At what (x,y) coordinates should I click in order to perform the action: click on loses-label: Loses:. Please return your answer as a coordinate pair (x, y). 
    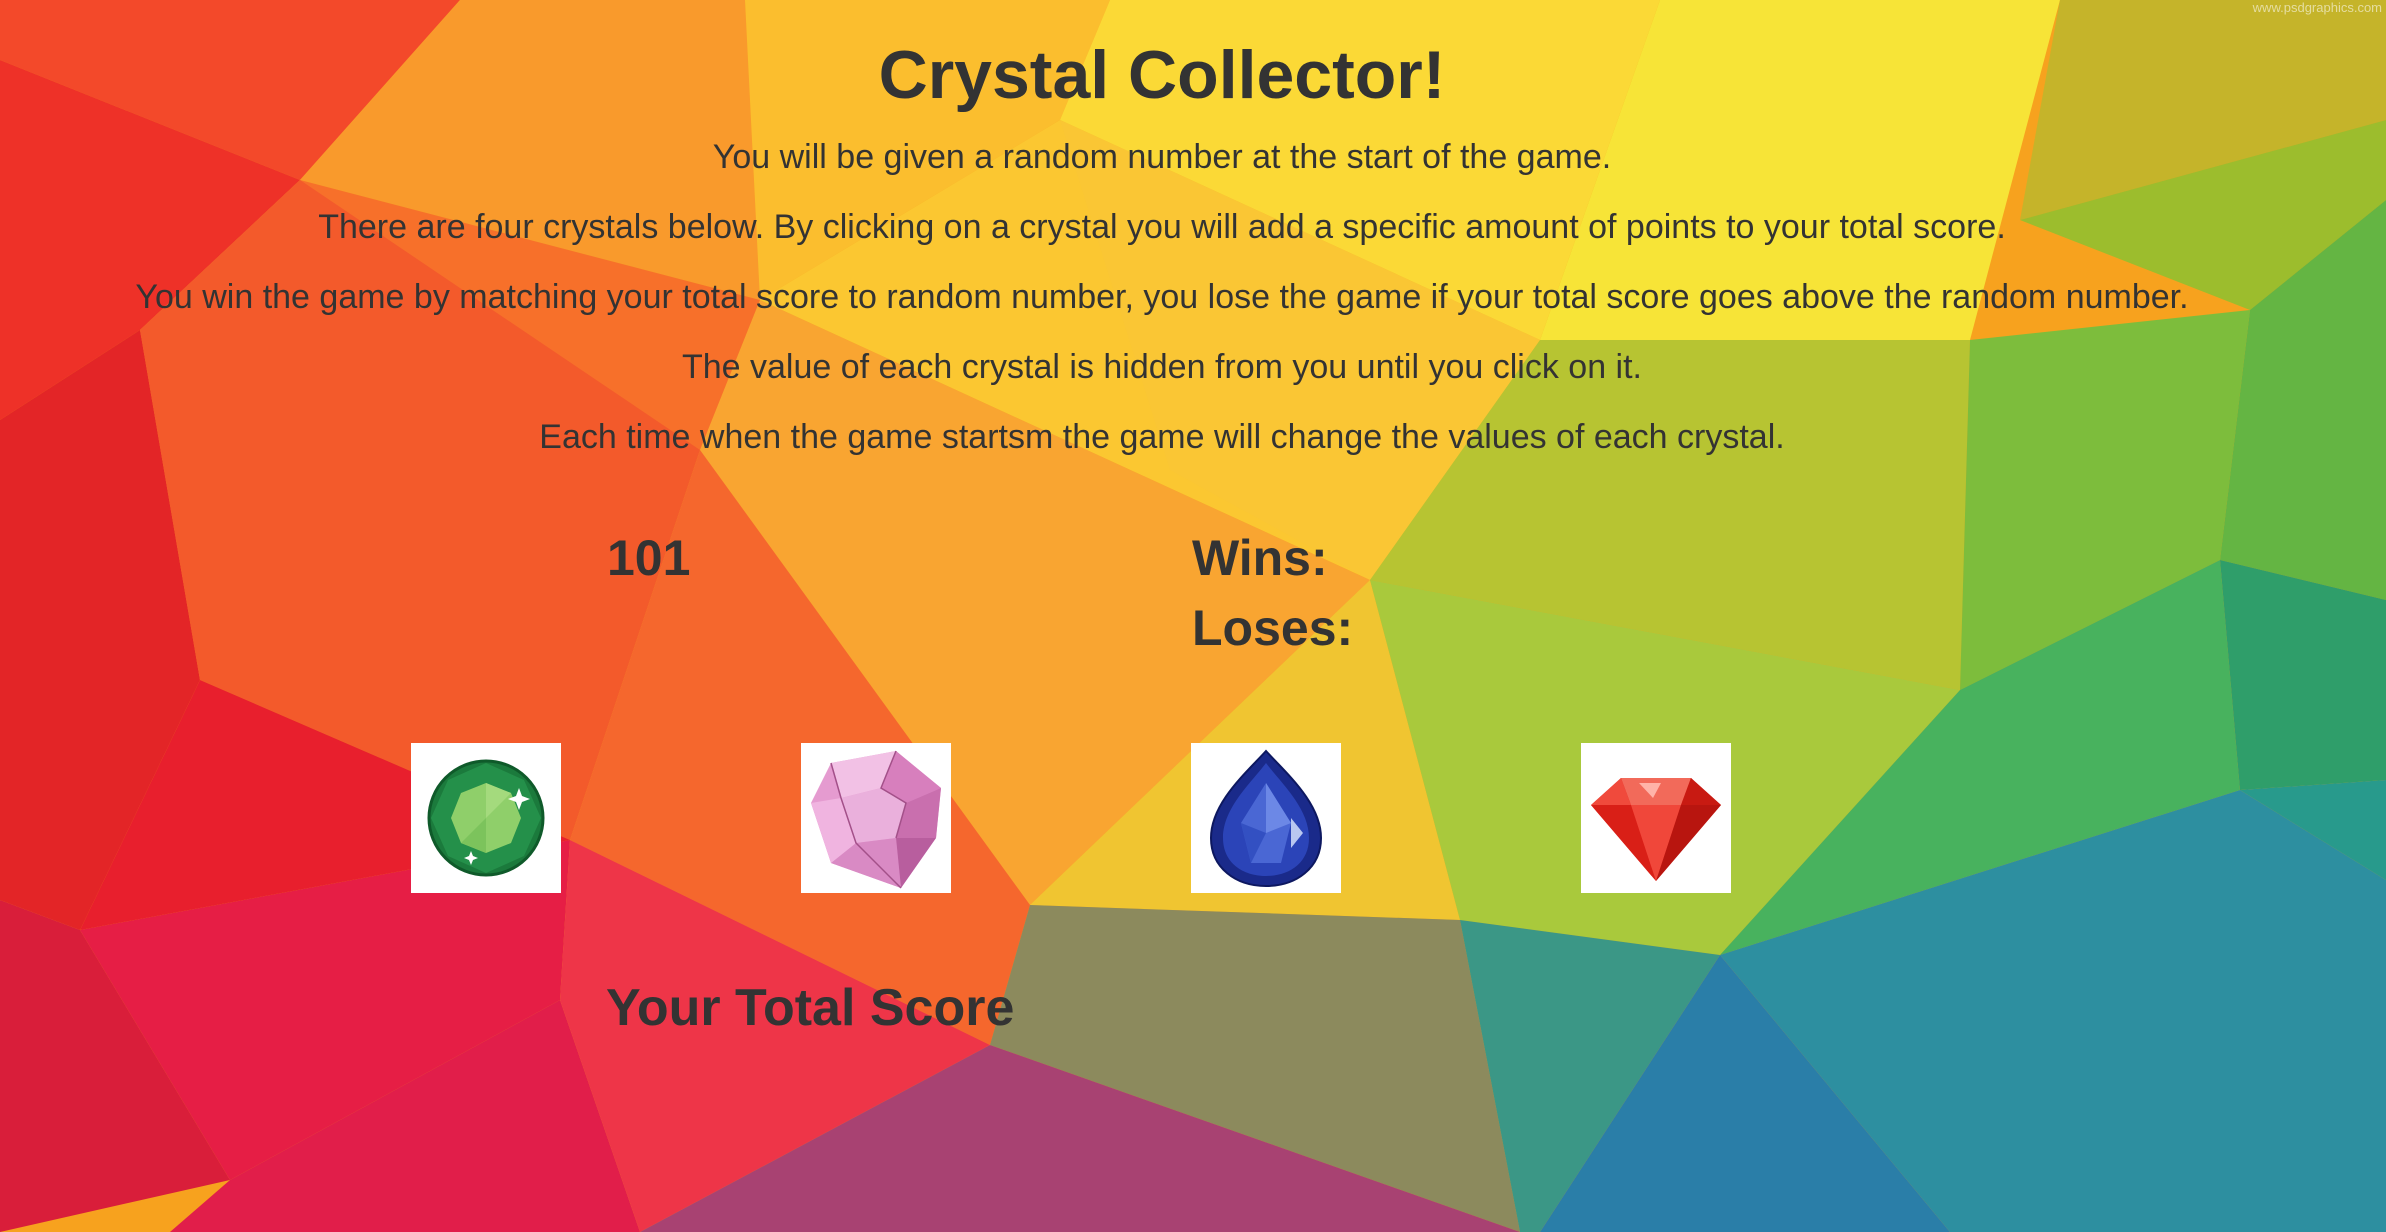
    Looking at the image, I should click on (1273, 628).